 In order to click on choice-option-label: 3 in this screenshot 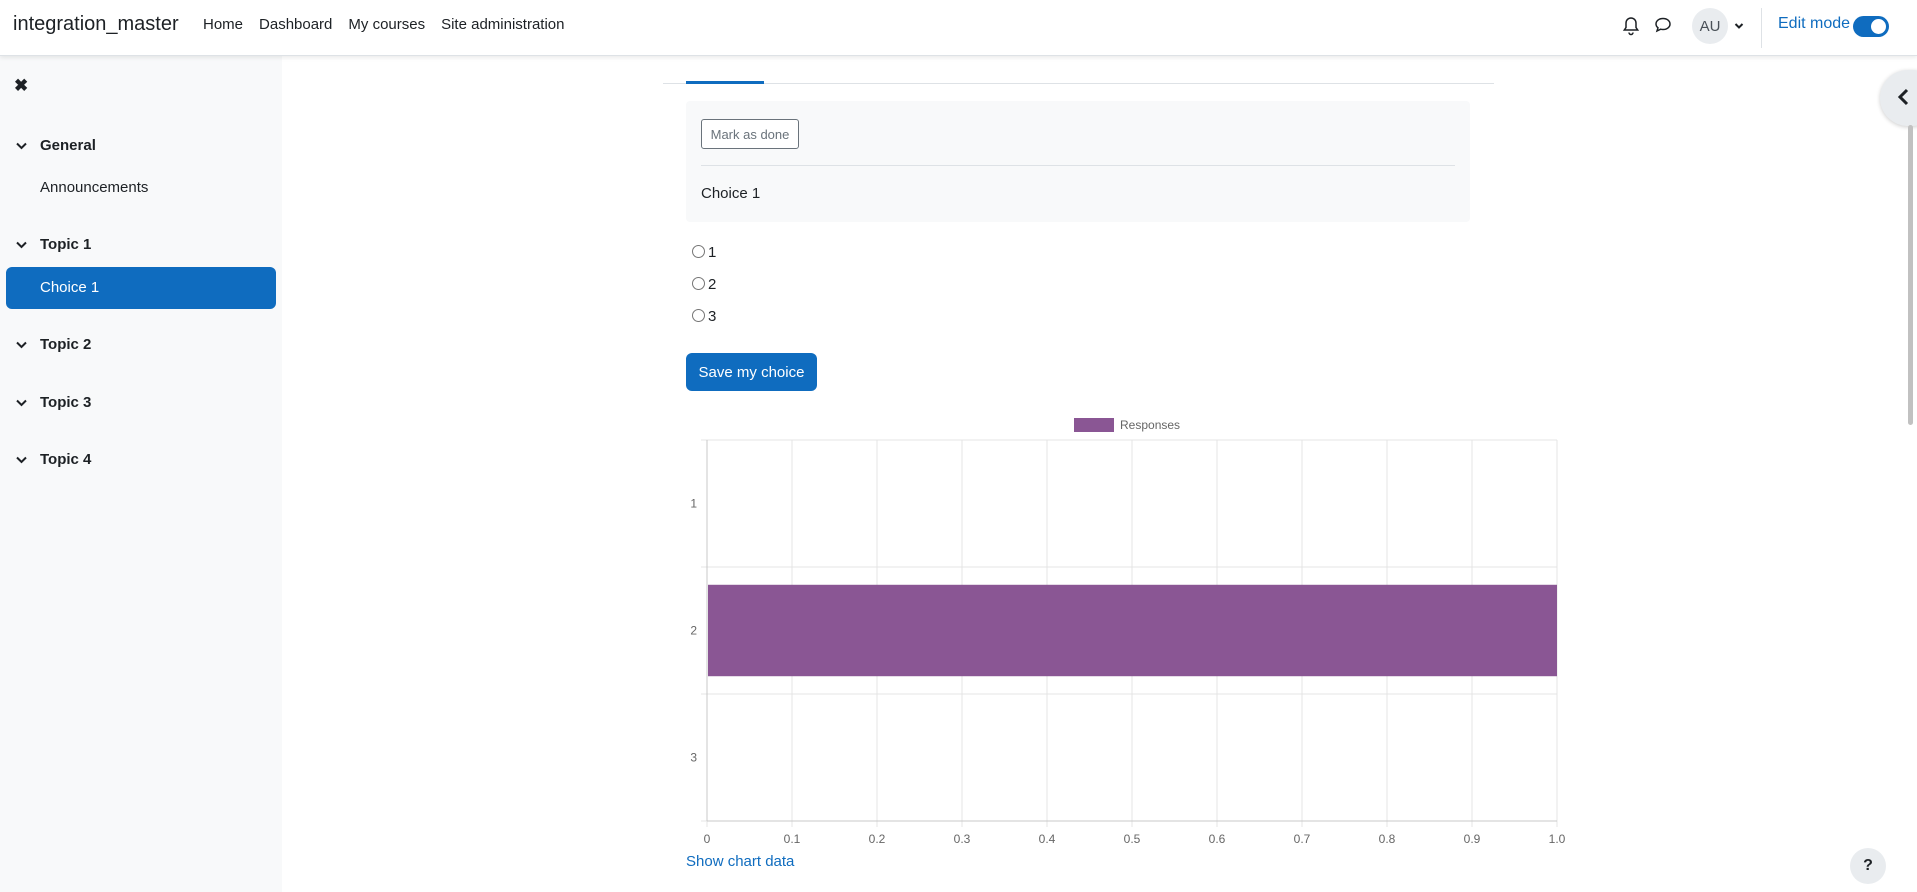, I will do `click(712, 316)`.